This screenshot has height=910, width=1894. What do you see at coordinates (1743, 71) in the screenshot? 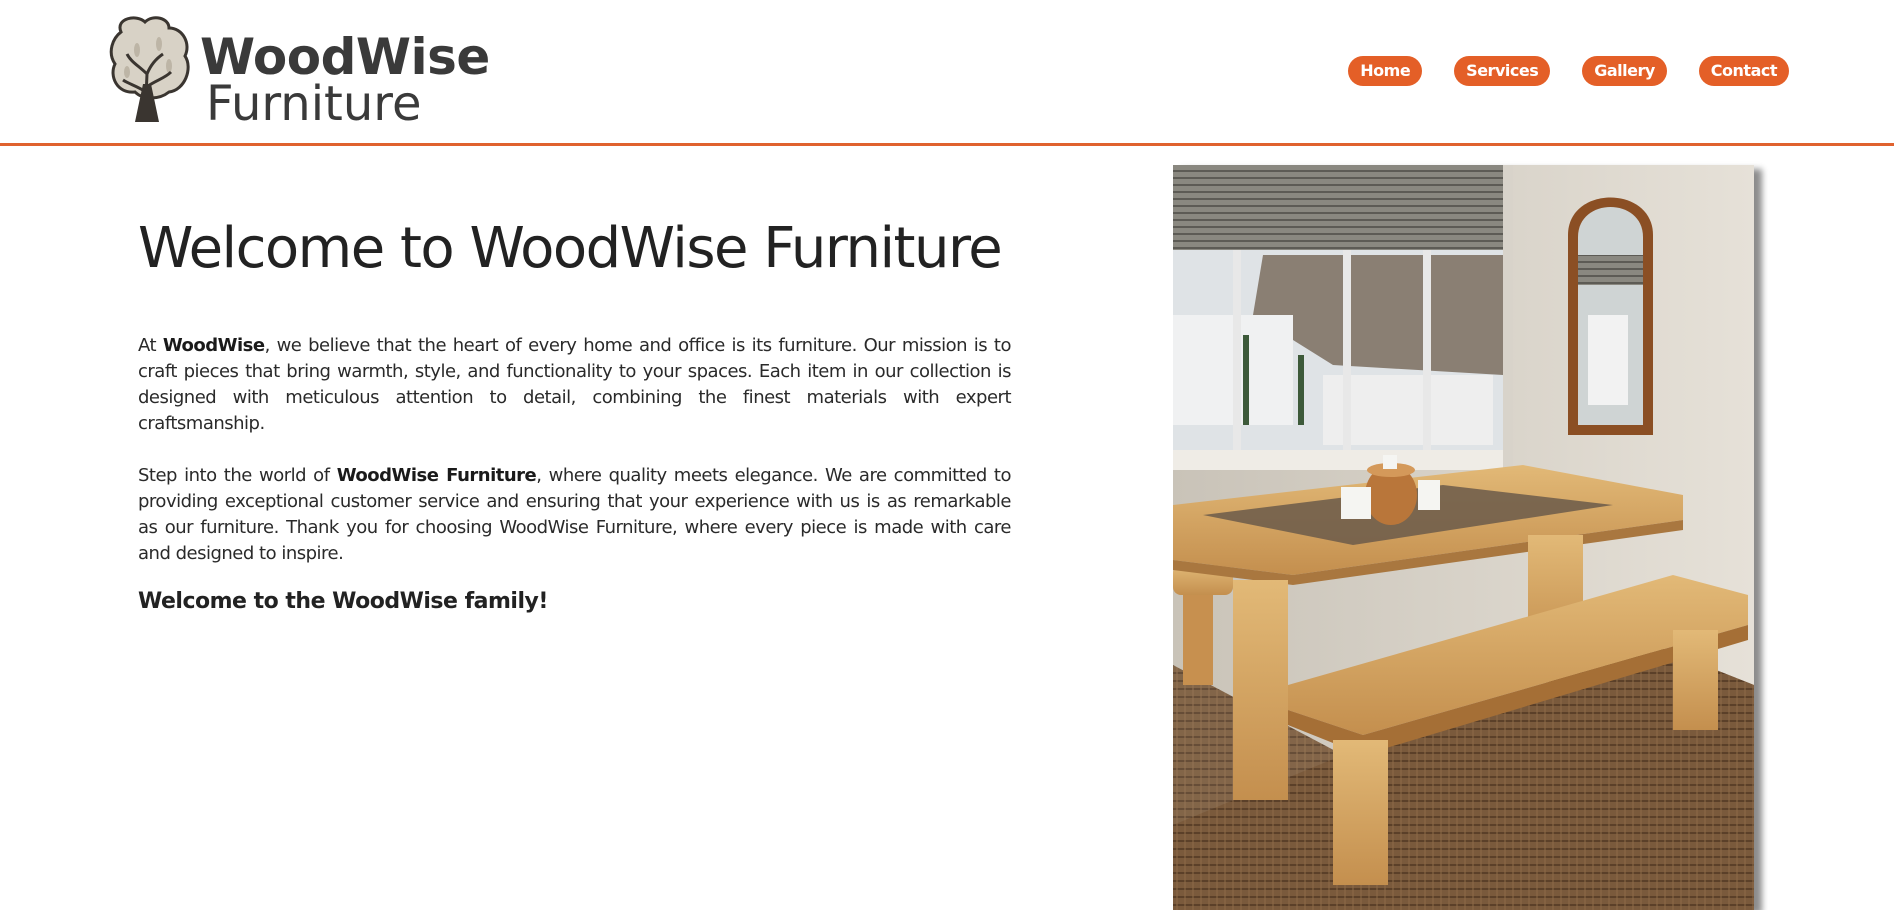
I see `nav-contact-link: Contact` at bounding box center [1743, 71].